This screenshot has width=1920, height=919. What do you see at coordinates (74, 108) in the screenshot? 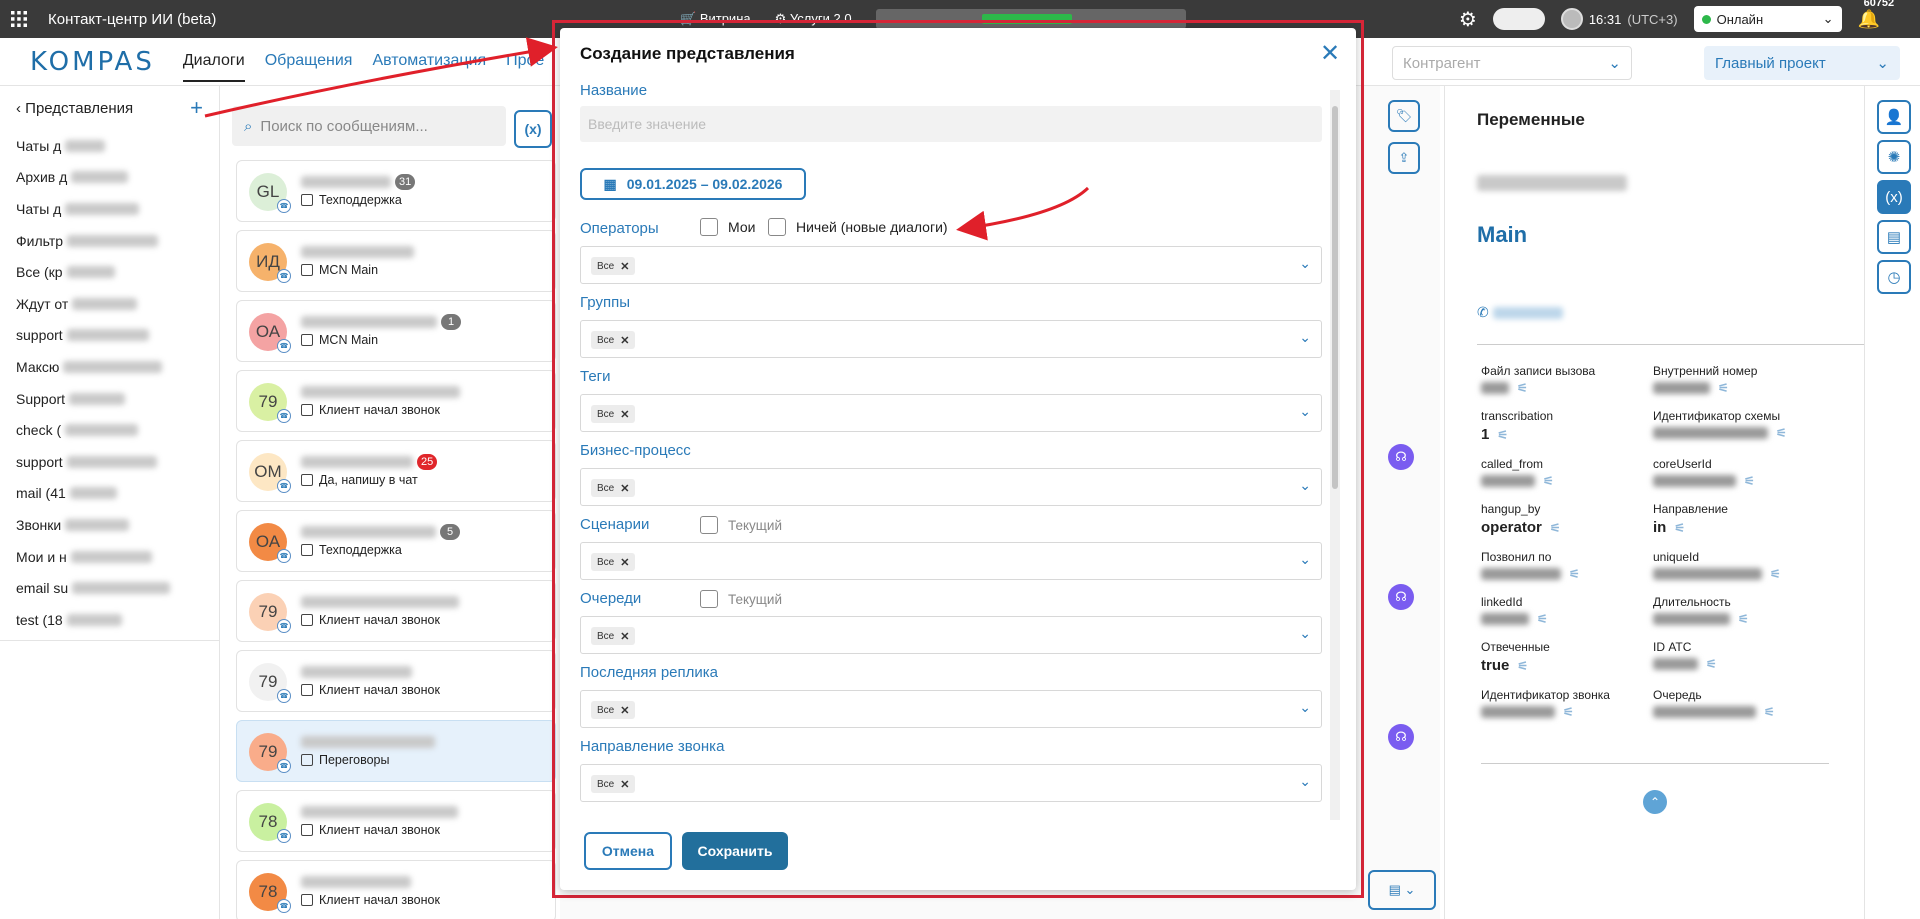
I see `views-back: ‹ Представления` at bounding box center [74, 108].